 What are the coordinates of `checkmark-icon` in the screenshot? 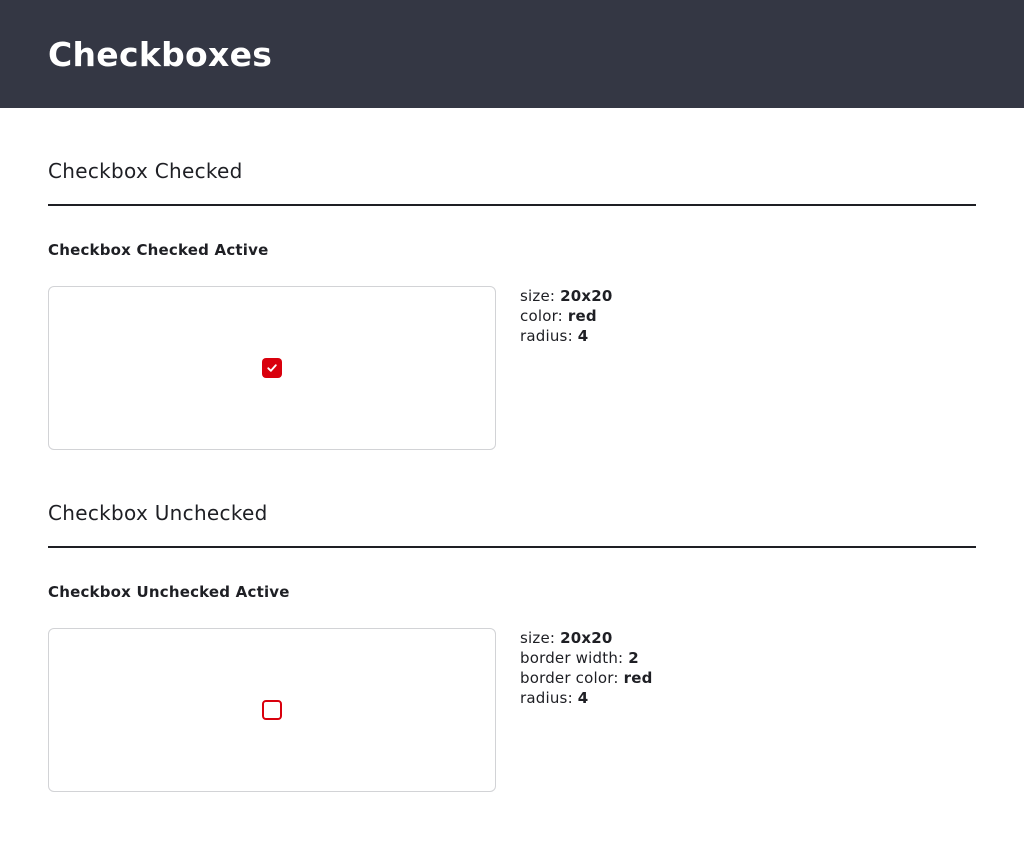 It's located at (272, 368).